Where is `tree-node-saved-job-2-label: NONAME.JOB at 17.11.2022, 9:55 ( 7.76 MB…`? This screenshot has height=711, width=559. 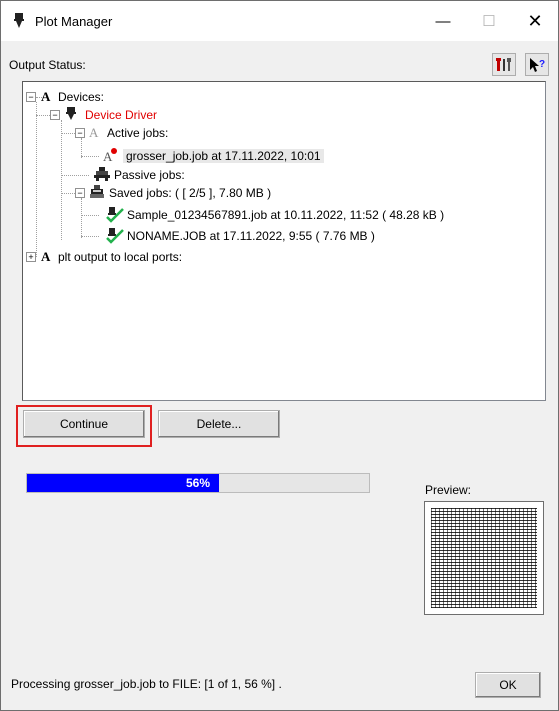 tree-node-saved-job-2-label: NONAME.JOB at 17.11.2022, 9:55 ( 7.76 MB… is located at coordinates (251, 236).